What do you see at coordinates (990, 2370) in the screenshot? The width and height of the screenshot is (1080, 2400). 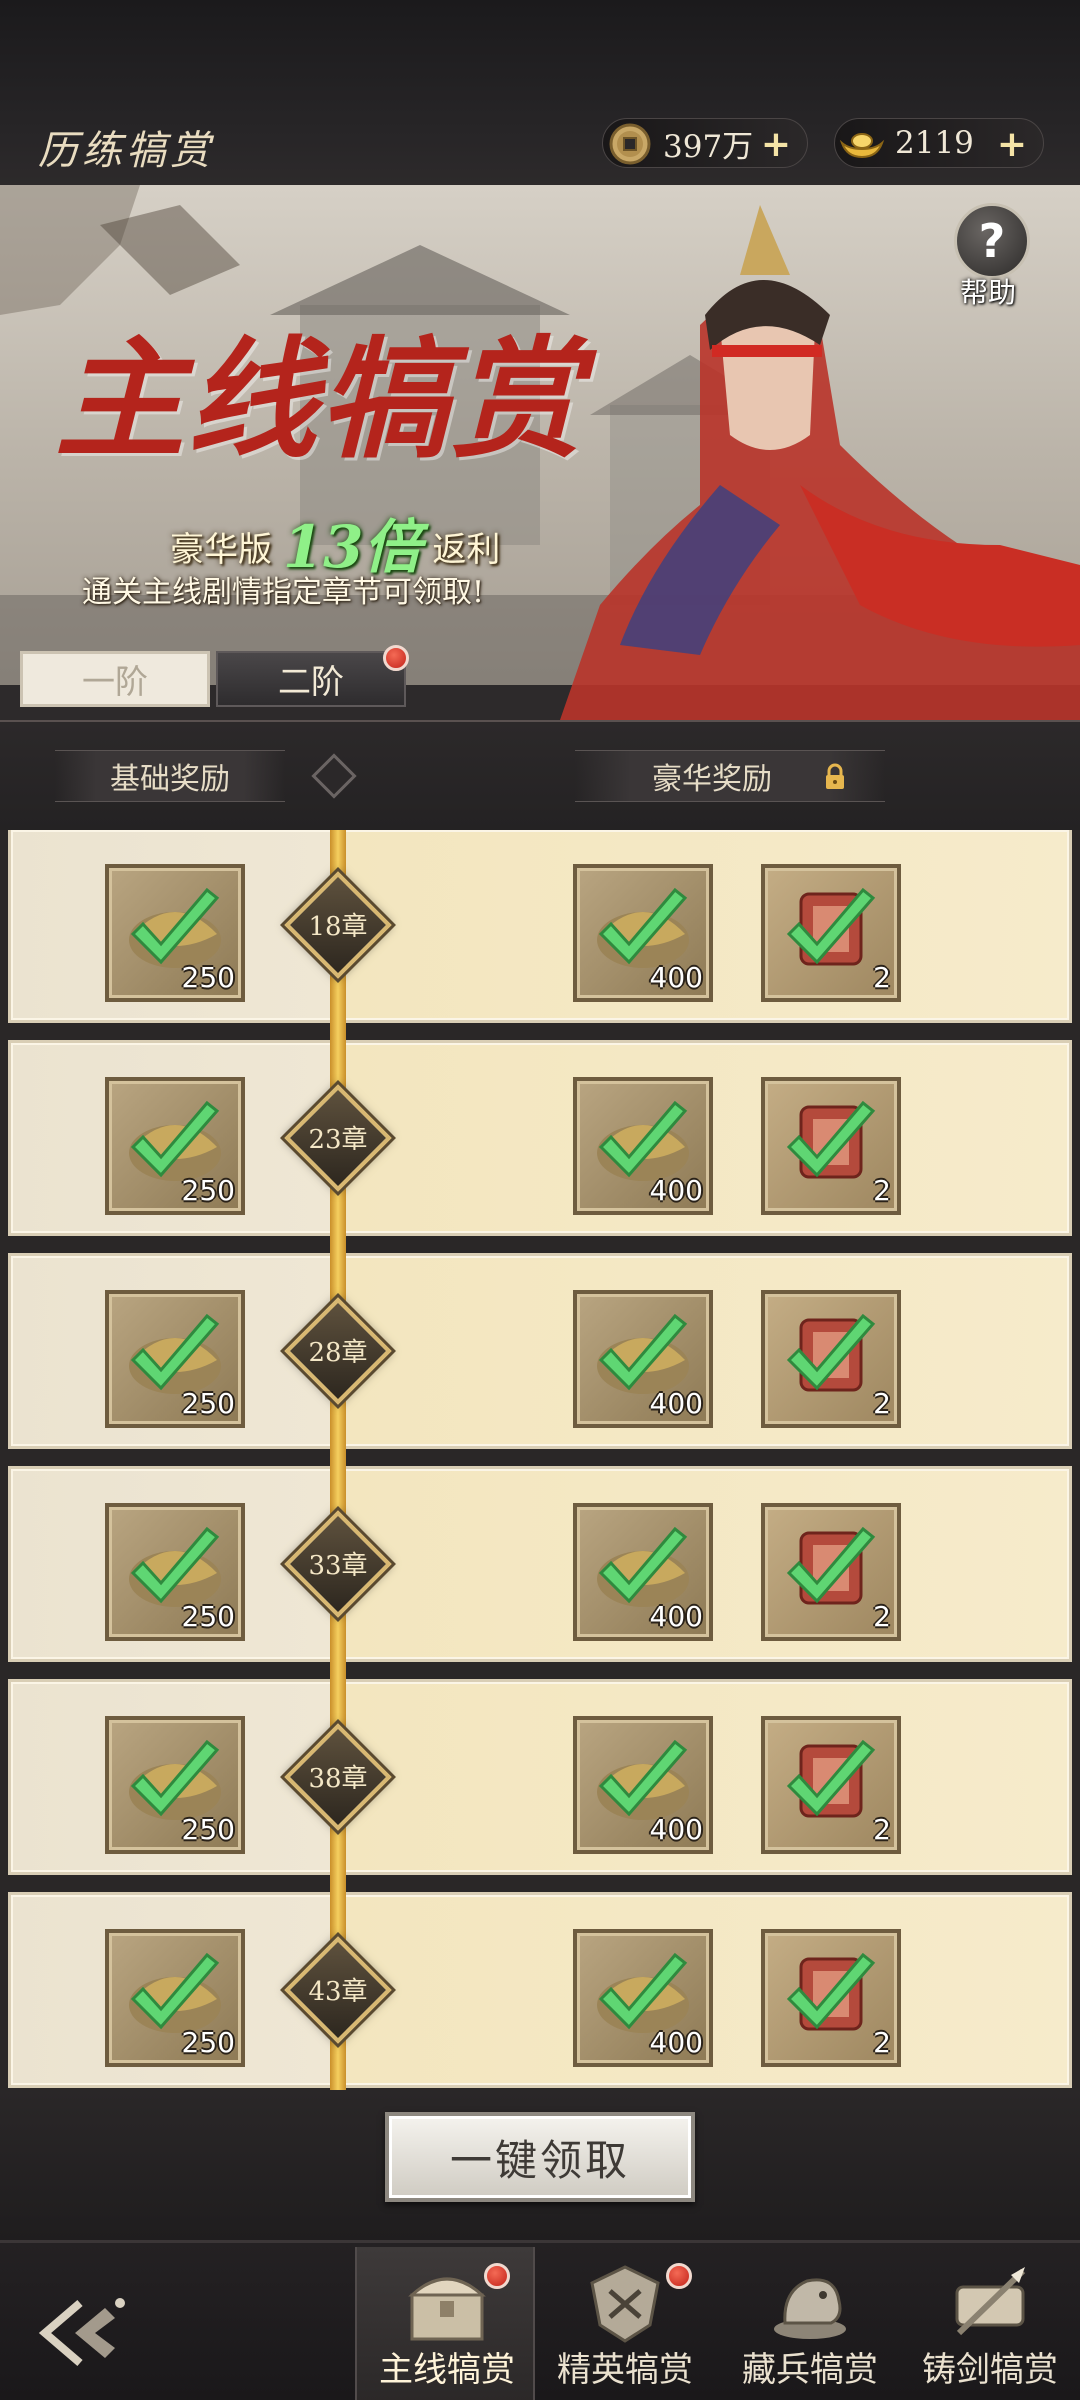 I see `tab-sword-label: 铸剑犒赏` at bounding box center [990, 2370].